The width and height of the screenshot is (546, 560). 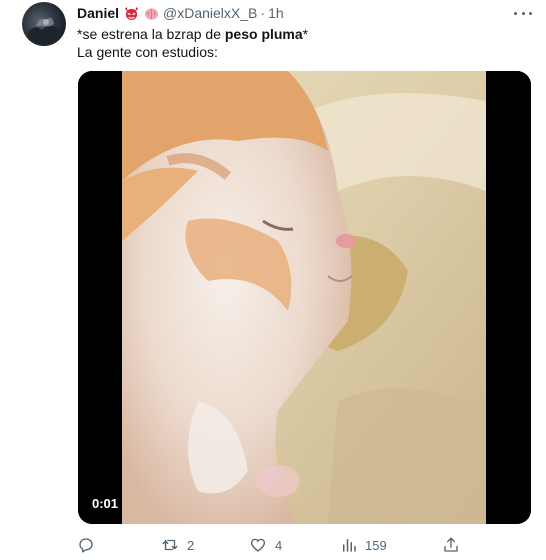 I want to click on share-button, so click(x=451, y=545).